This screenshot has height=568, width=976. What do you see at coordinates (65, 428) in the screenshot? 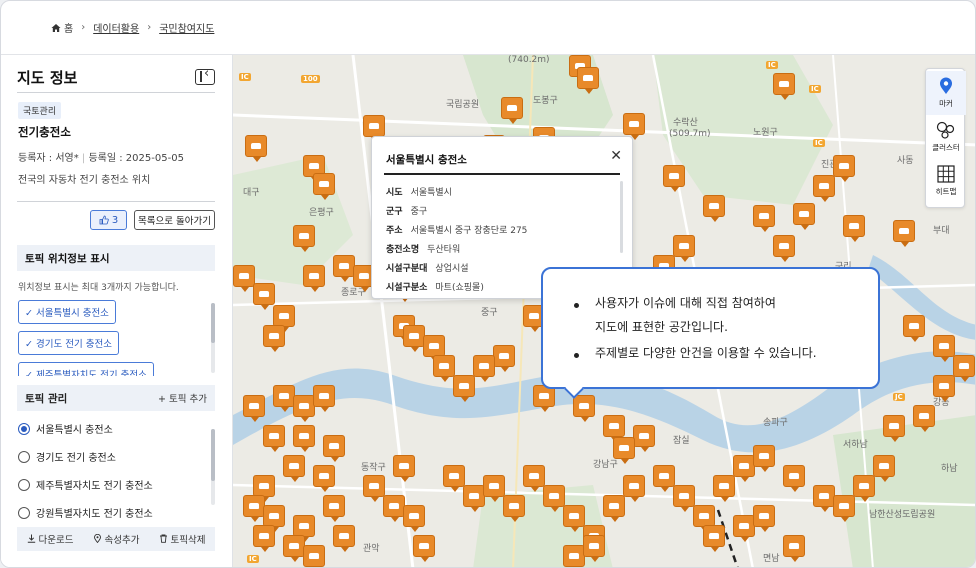
I see `topic-radio-item: 서울특별시 충전소` at bounding box center [65, 428].